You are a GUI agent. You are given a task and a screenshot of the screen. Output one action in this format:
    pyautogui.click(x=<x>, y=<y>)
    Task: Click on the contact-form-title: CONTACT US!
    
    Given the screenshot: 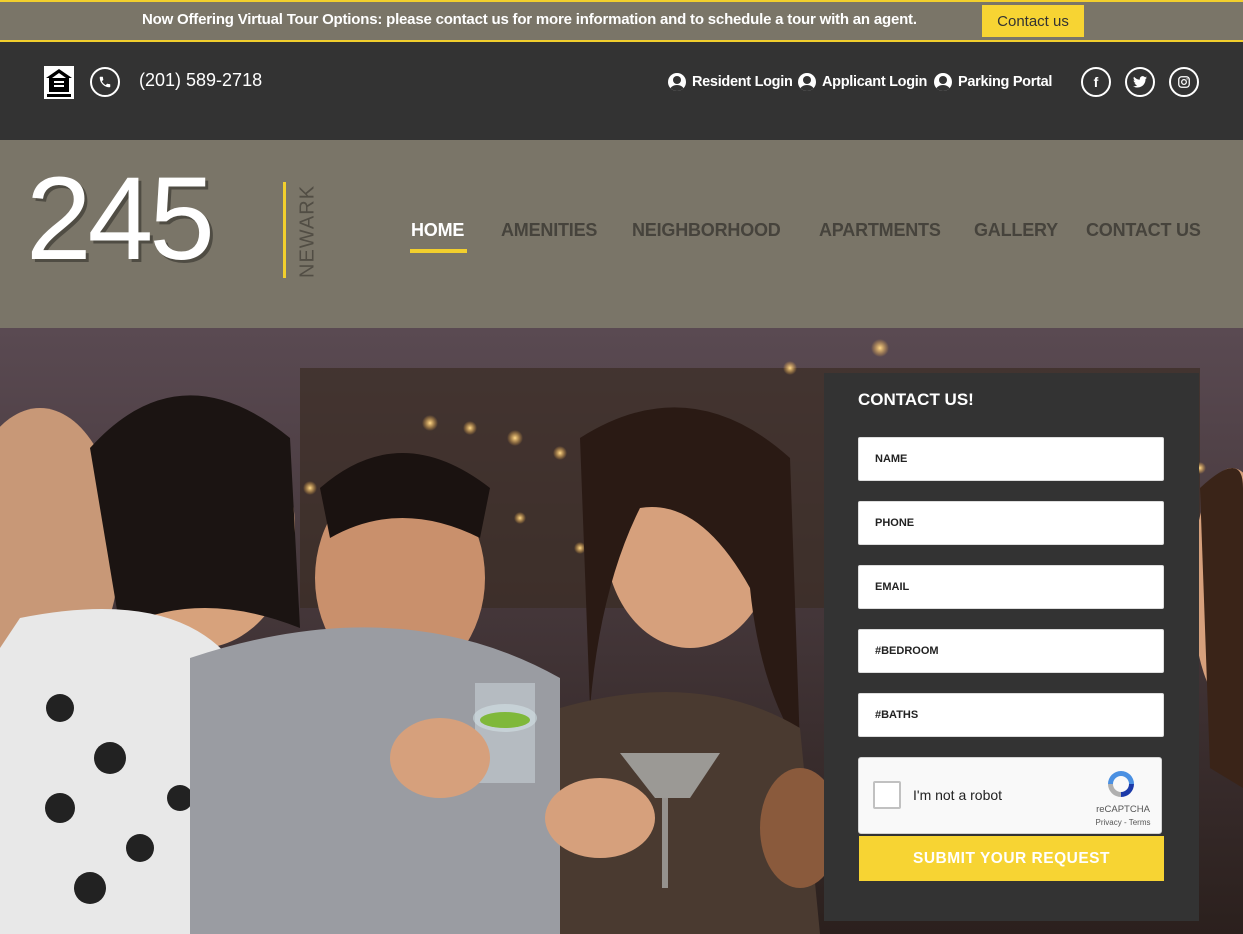 What is the action you would take?
    pyautogui.click(x=916, y=399)
    